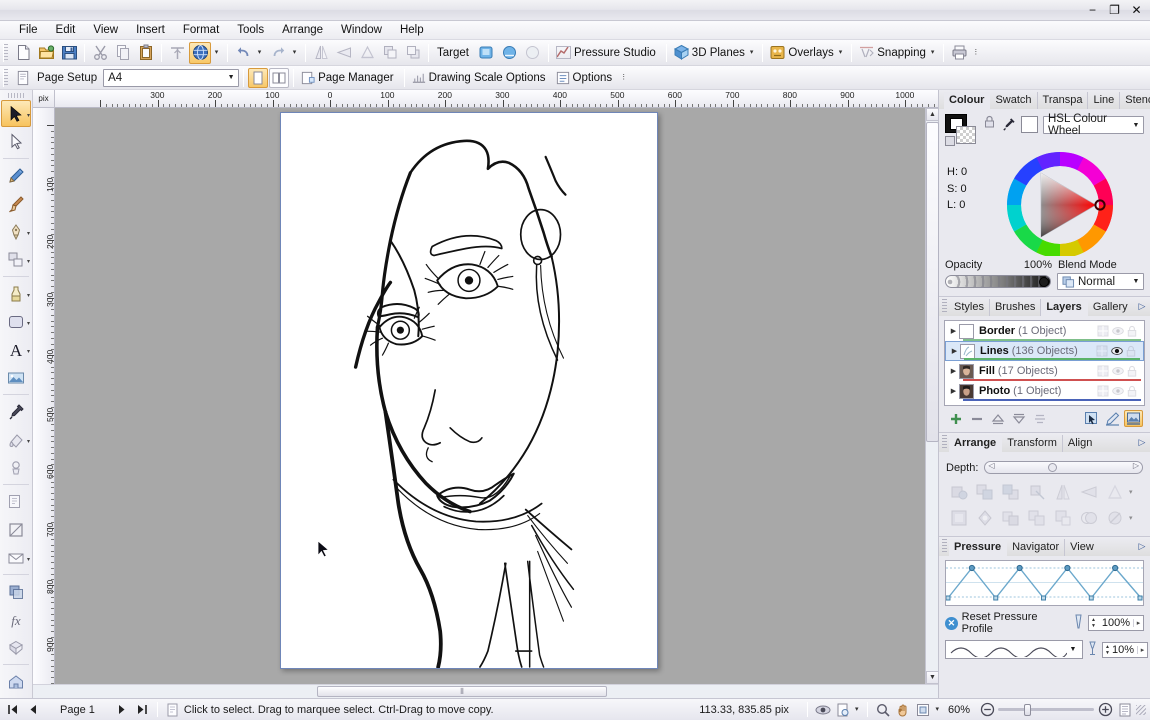  Describe the element at coordinates (998, 281) in the screenshot. I see `opacity-slider` at that location.